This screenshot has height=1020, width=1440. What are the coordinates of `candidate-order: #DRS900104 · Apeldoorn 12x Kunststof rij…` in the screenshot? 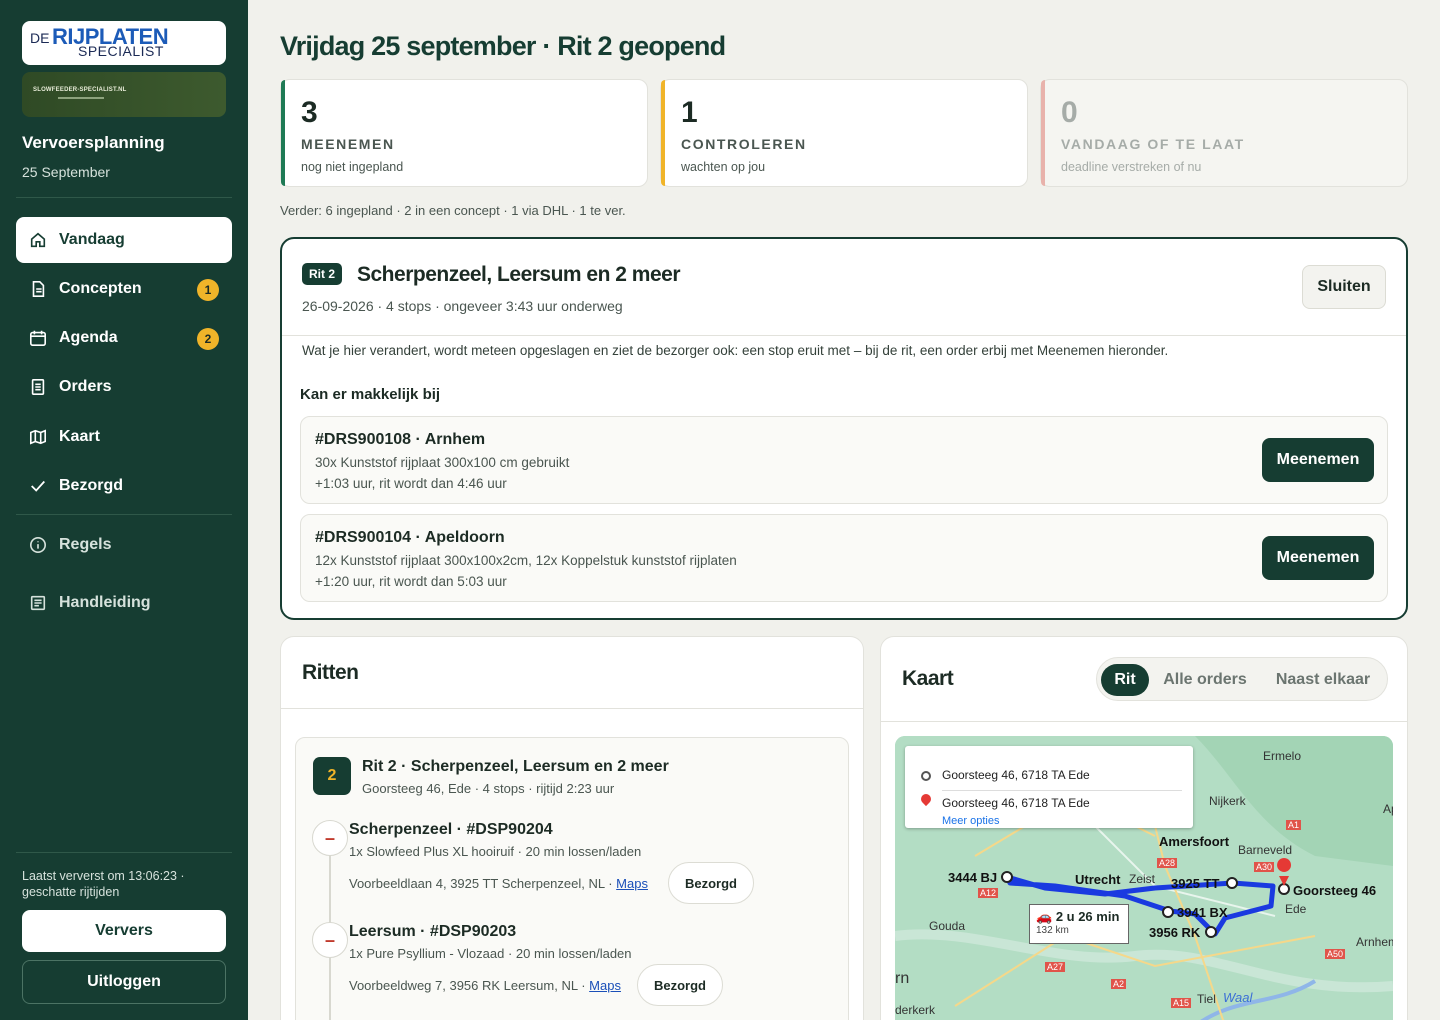 It's located at (844, 558).